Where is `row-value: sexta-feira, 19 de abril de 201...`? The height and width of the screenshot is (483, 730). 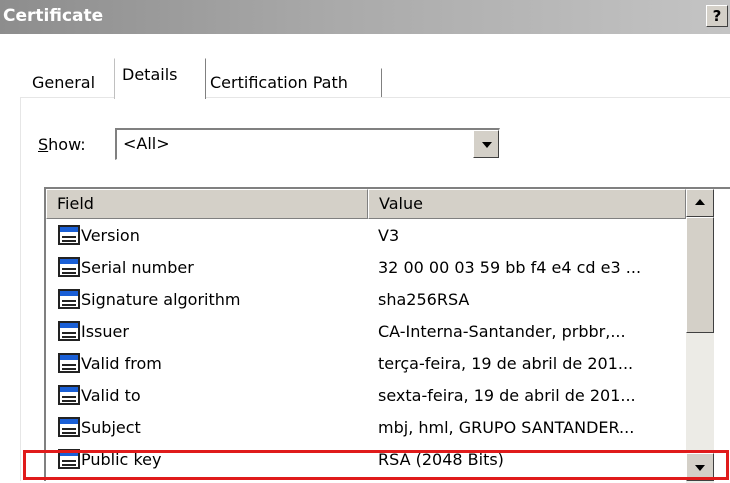 row-value: sexta-feira, 19 de abril de 201... is located at coordinates (507, 395).